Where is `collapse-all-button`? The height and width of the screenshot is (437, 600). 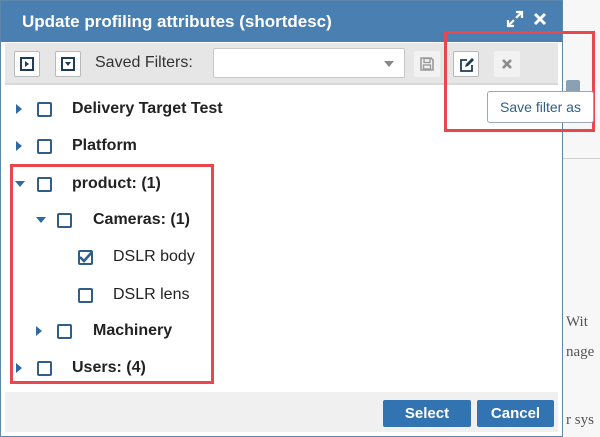
collapse-all-button is located at coordinates (68, 64).